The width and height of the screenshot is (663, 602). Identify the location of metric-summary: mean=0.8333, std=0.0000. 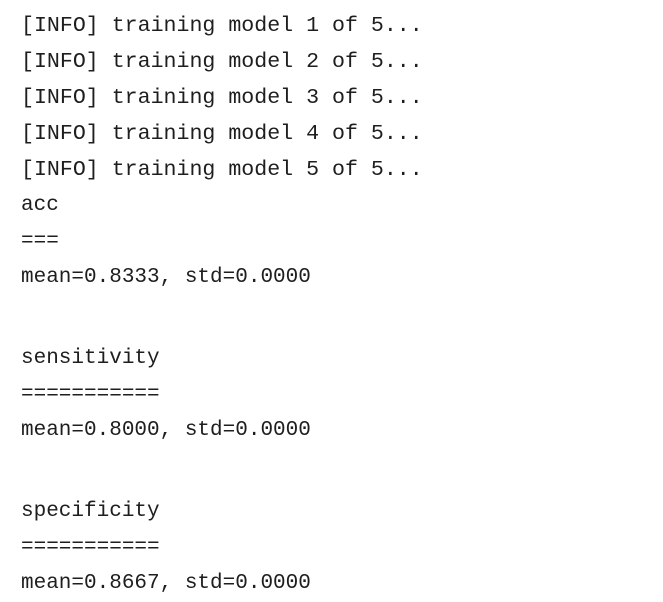
(166, 277).